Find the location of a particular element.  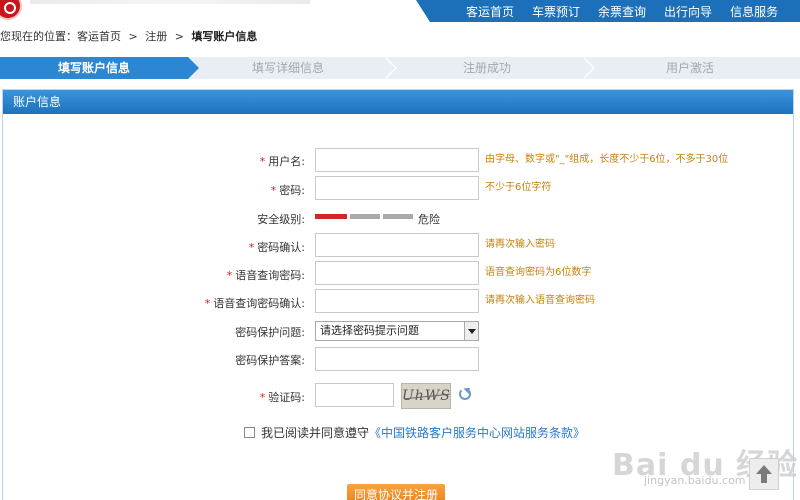

refresh-icon is located at coordinates (465, 394).